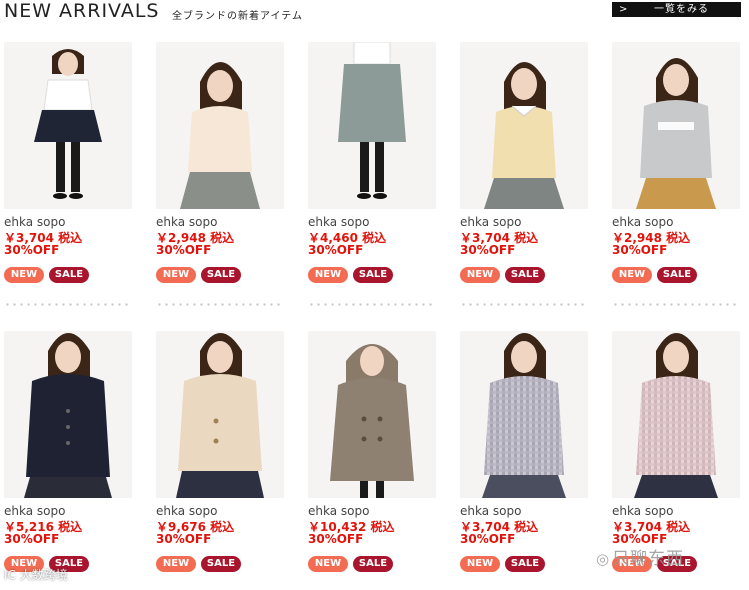  I want to click on view-all-label: 一覧をみる, so click(681, 9).